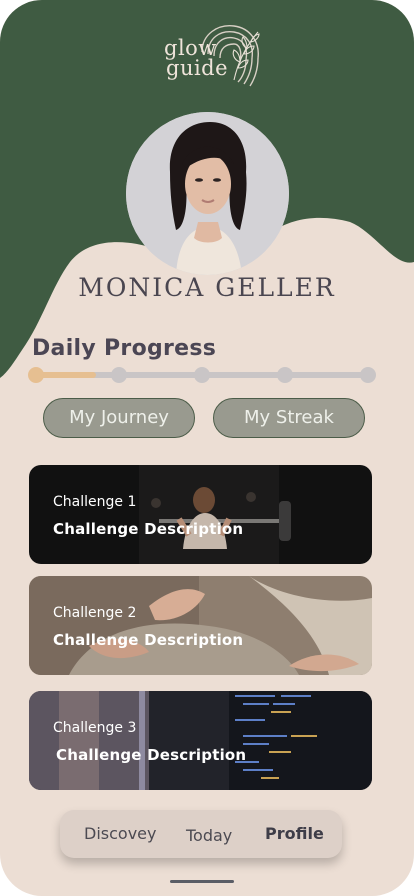  I want to click on bottom-nav: Discovey Today Profile, so click(201, 834).